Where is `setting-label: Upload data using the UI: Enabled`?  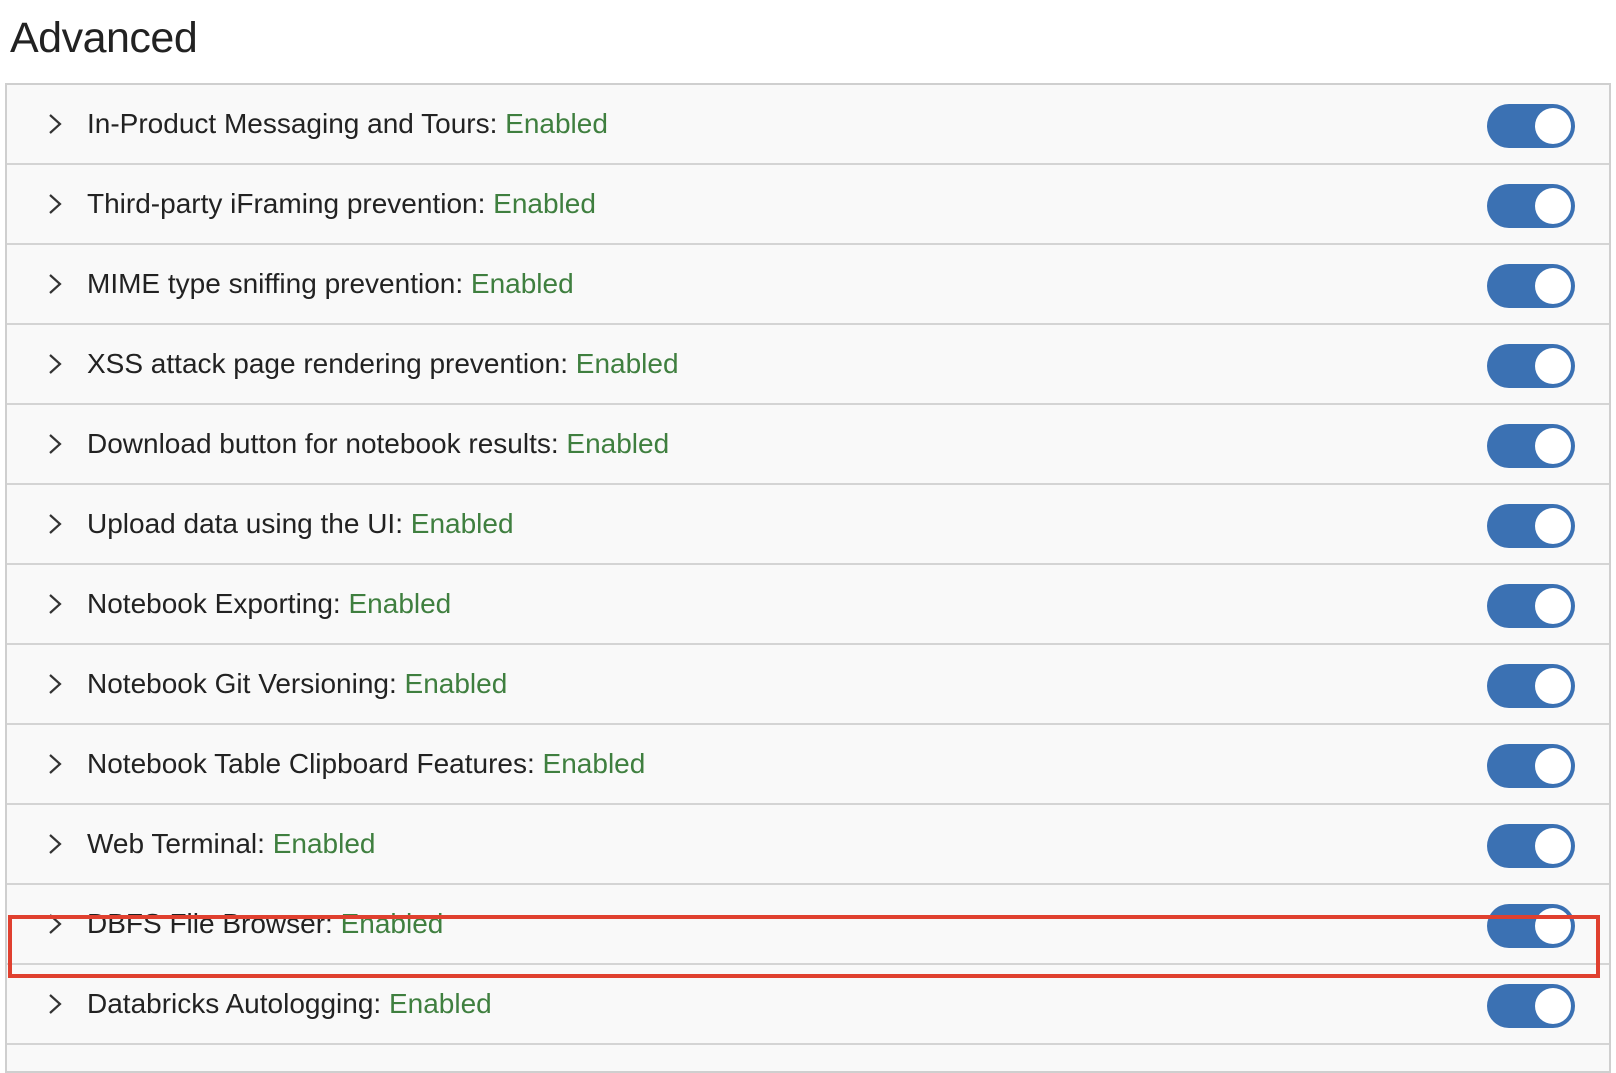
setting-label: Upload data using the UI: Enabled is located at coordinates (300, 524).